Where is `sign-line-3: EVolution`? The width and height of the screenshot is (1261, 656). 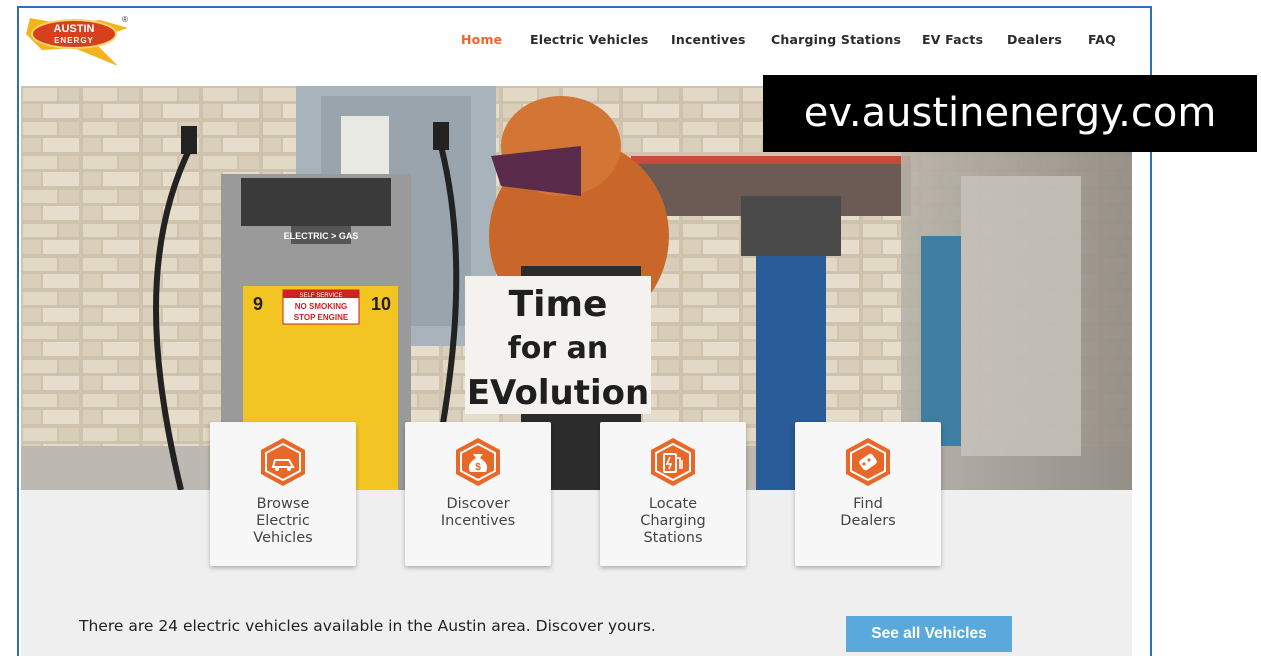
sign-line-3: EVolution is located at coordinates (558, 393).